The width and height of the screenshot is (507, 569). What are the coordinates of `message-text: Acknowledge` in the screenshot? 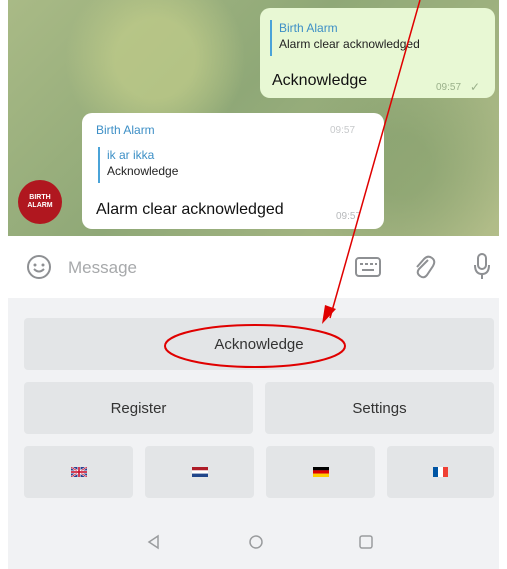 It's located at (320, 80).